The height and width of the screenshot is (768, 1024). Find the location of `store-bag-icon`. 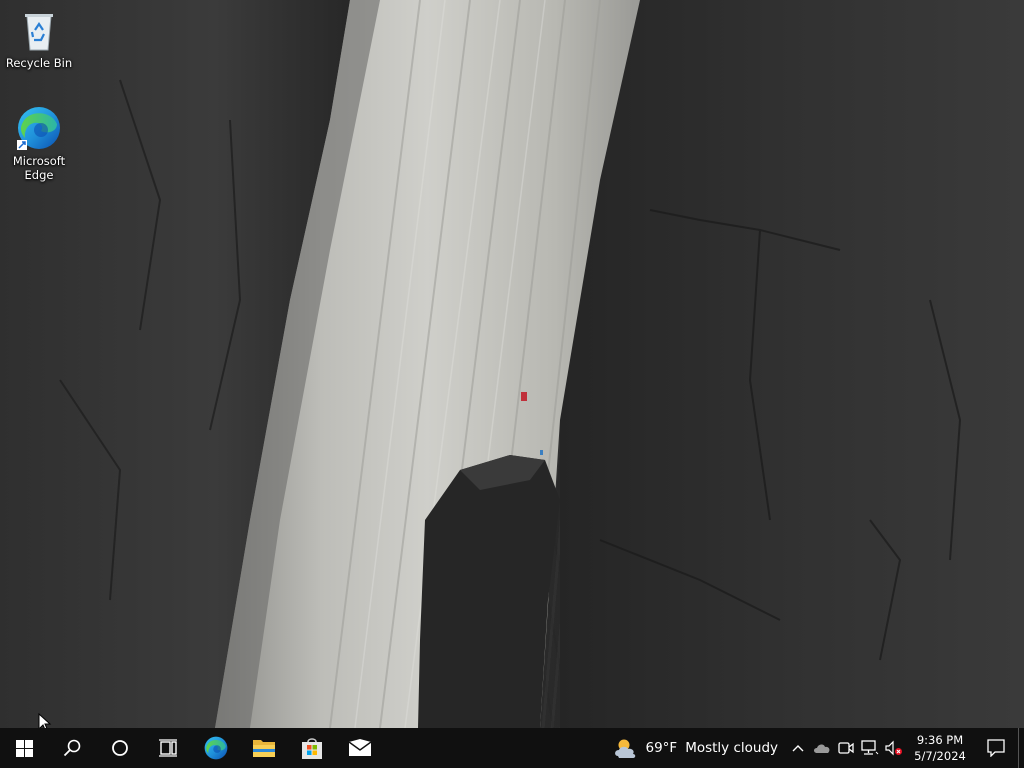

store-bag-icon is located at coordinates (312, 748).